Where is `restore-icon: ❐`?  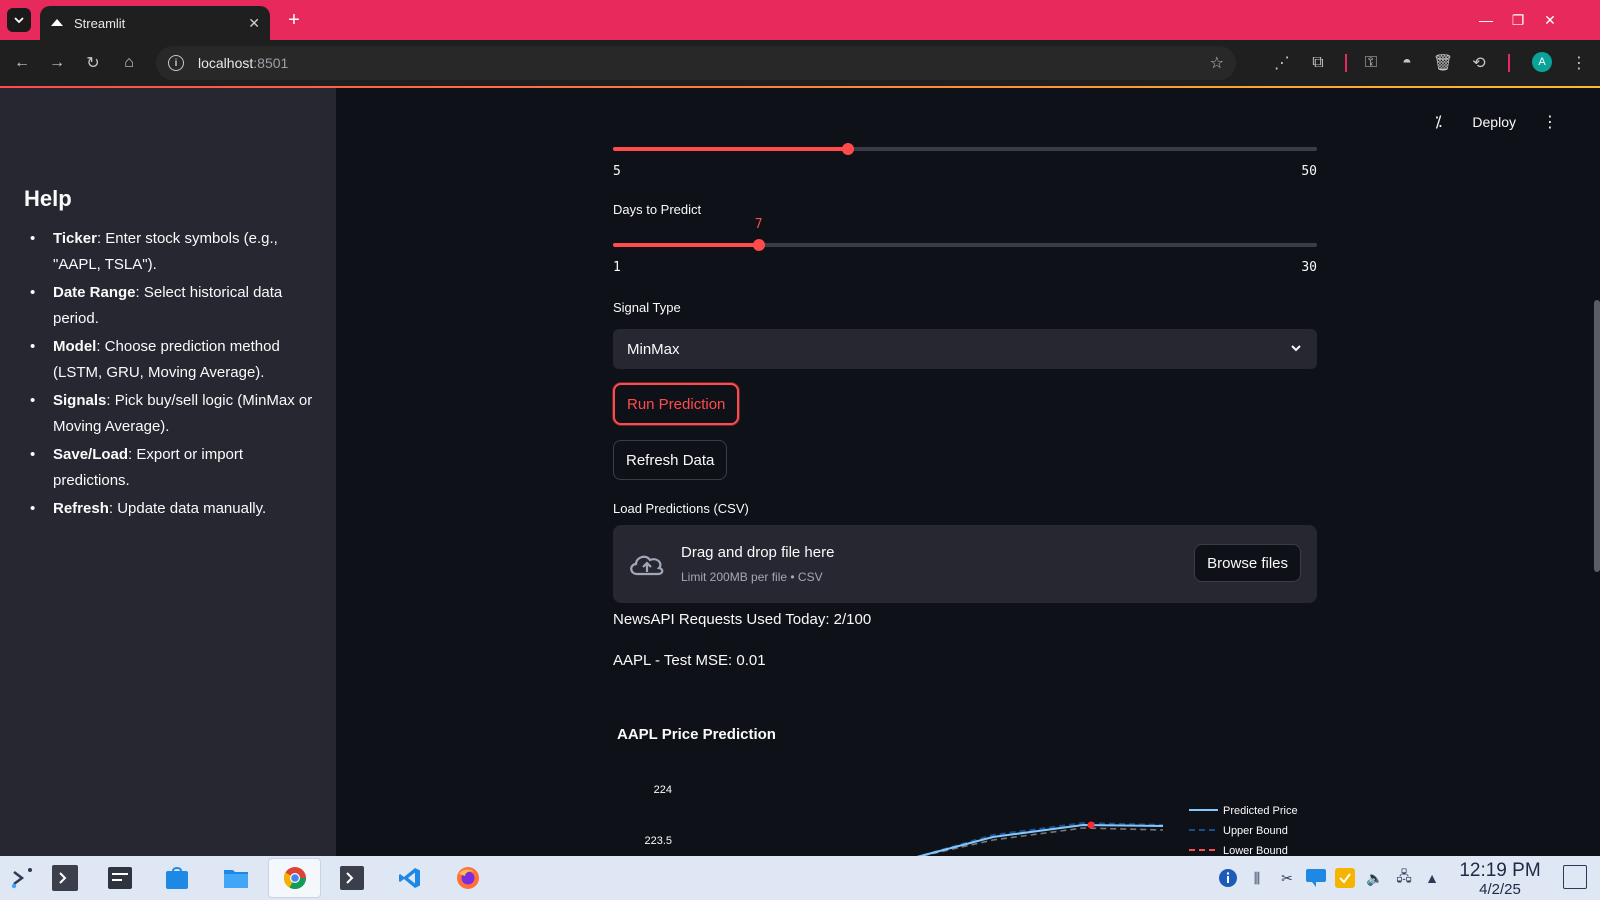
restore-icon: ❐ is located at coordinates (1518, 20).